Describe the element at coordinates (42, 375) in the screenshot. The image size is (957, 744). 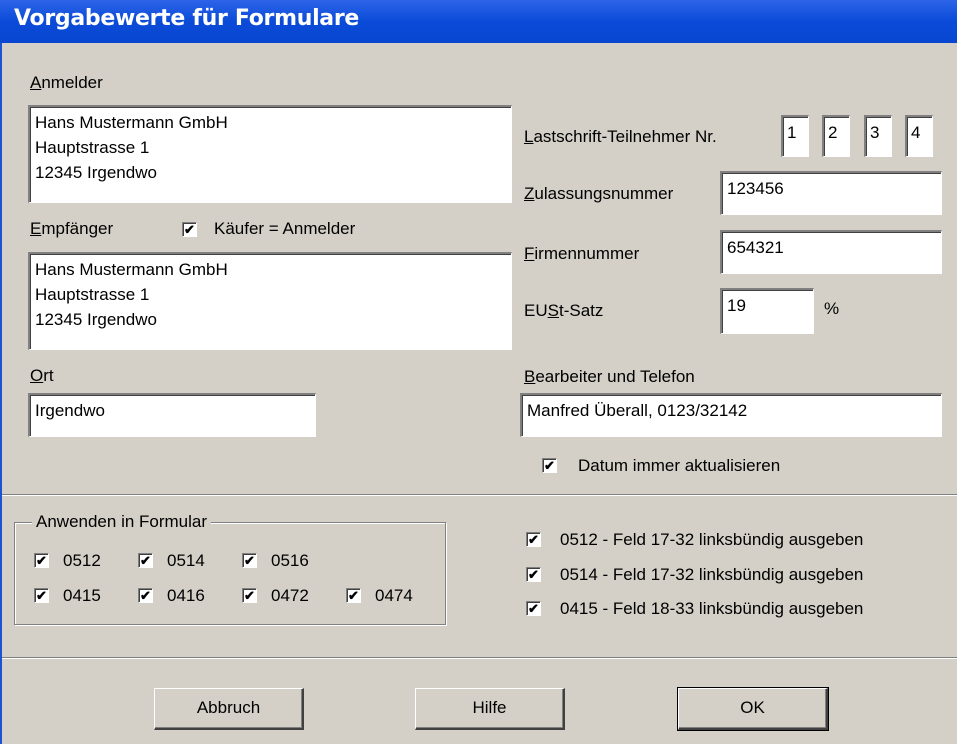
I see `ort-label: Ort` at that location.